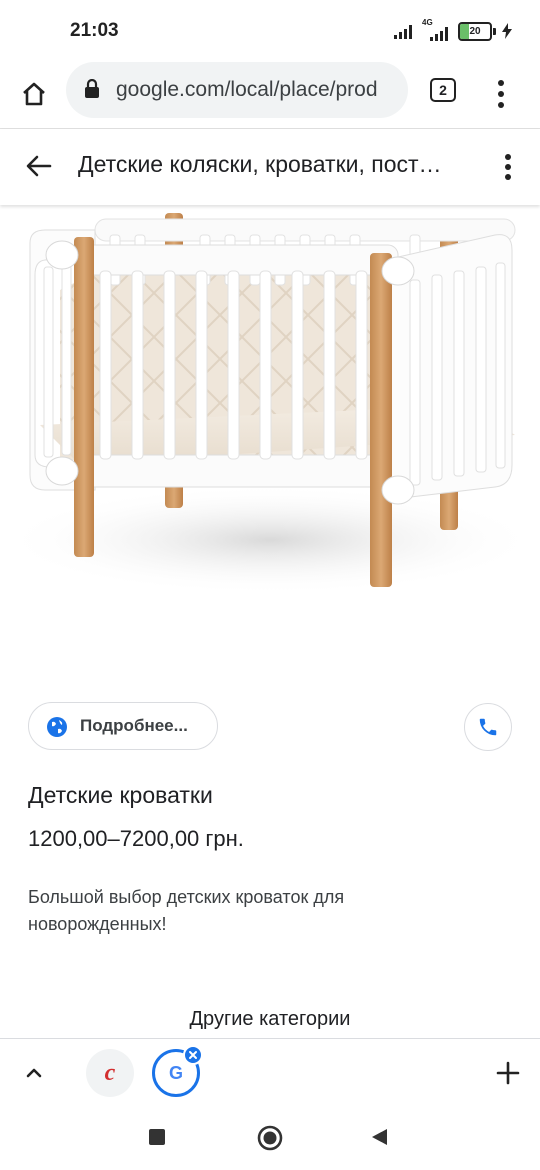  I want to click on browser-menu-button, so click(501, 94).